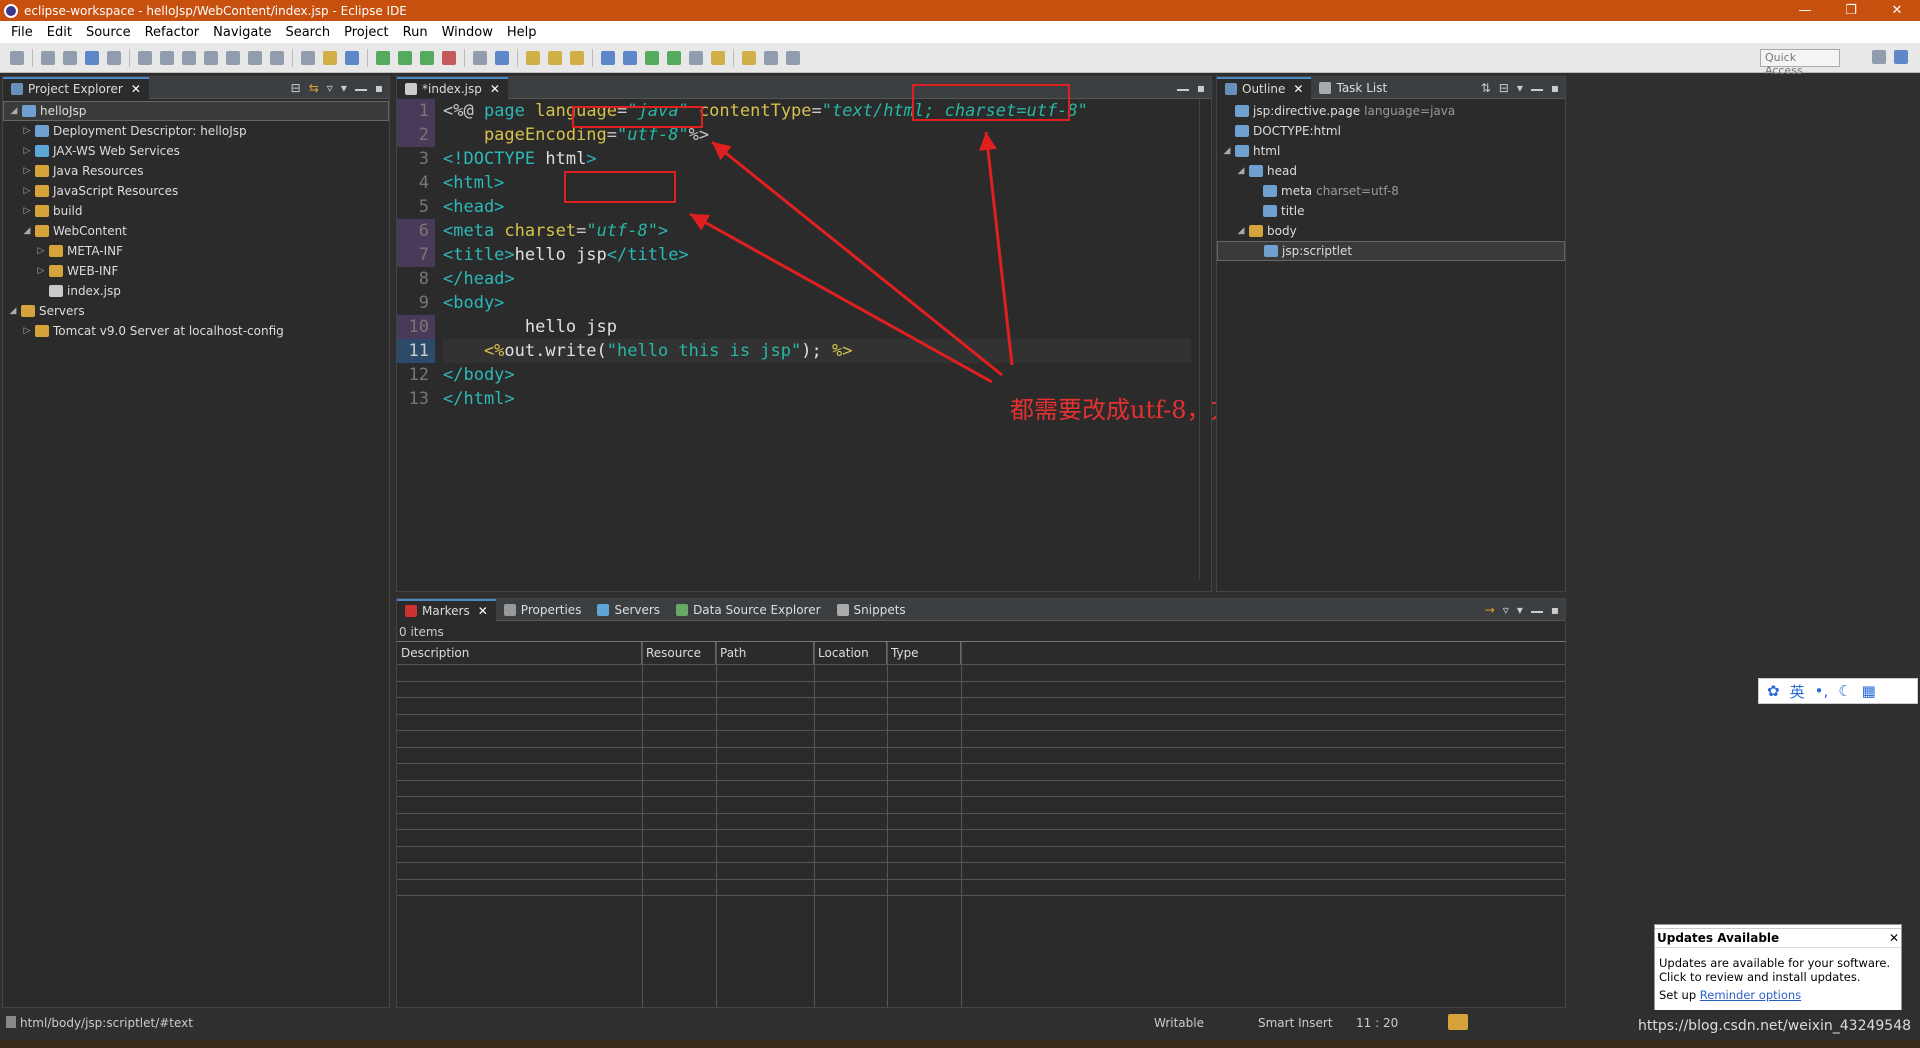 The image size is (1920, 1048). What do you see at coordinates (1391, 191) in the screenshot?
I see `outline-item: meta charset=utf-8` at bounding box center [1391, 191].